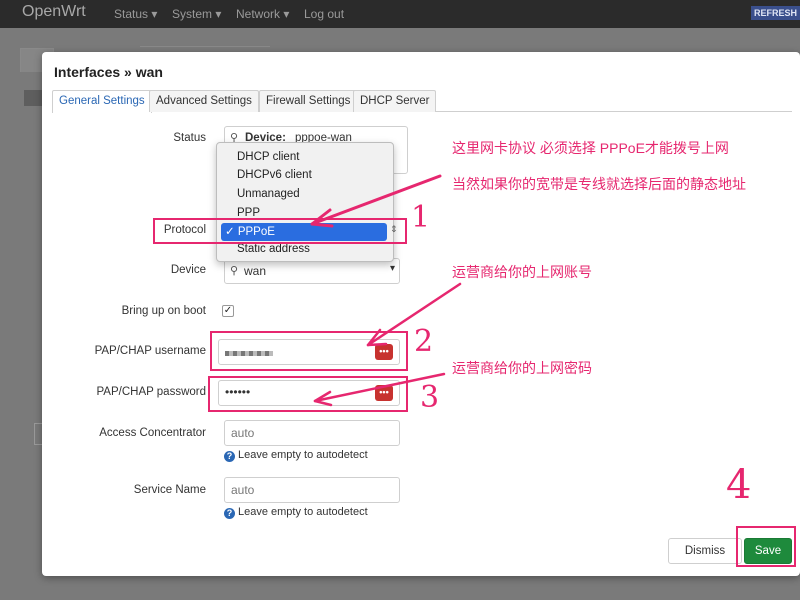  Describe the element at coordinates (262, 14) in the screenshot. I see `menu-network: Network ▾` at that location.